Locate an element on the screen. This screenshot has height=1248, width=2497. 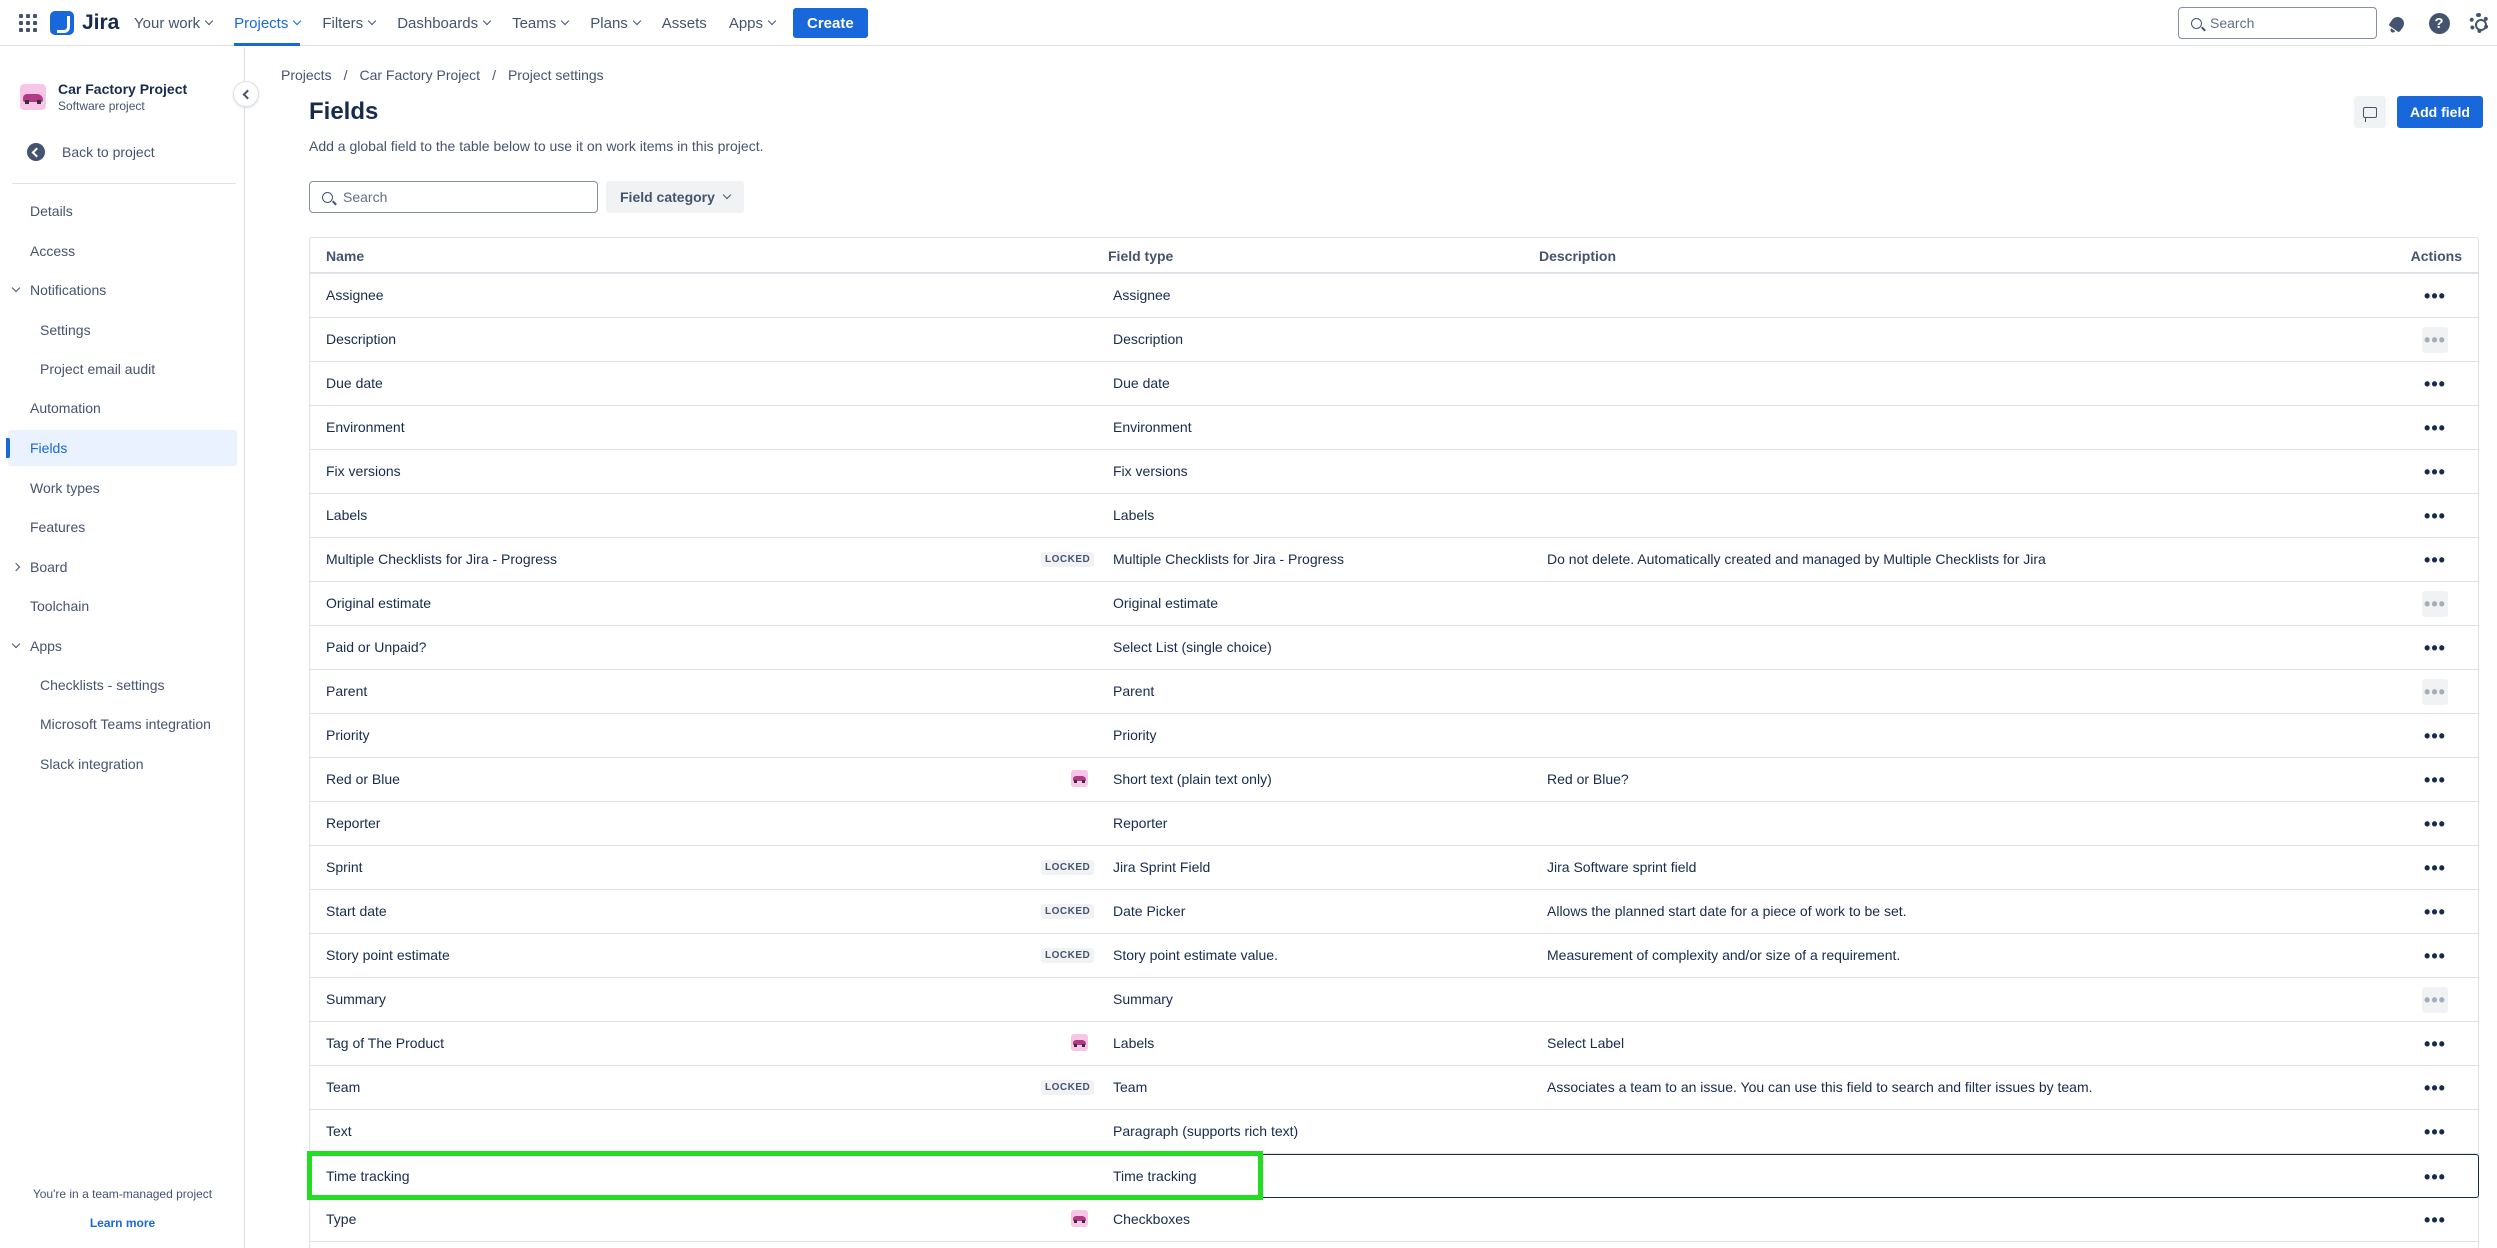
column-header-name: Name is located at coordinates (345, 256).